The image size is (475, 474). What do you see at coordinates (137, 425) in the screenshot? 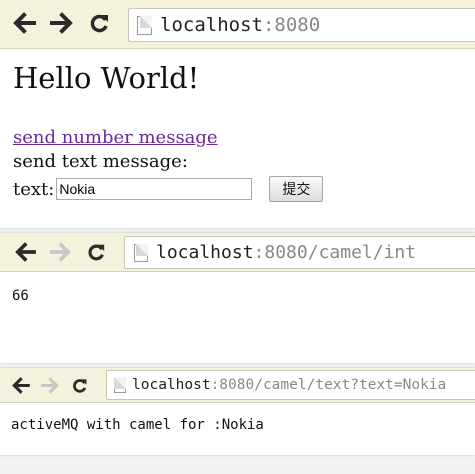
I see `response-text: activeMQ with camel for :Nokia` at bounding box center [137, 425].